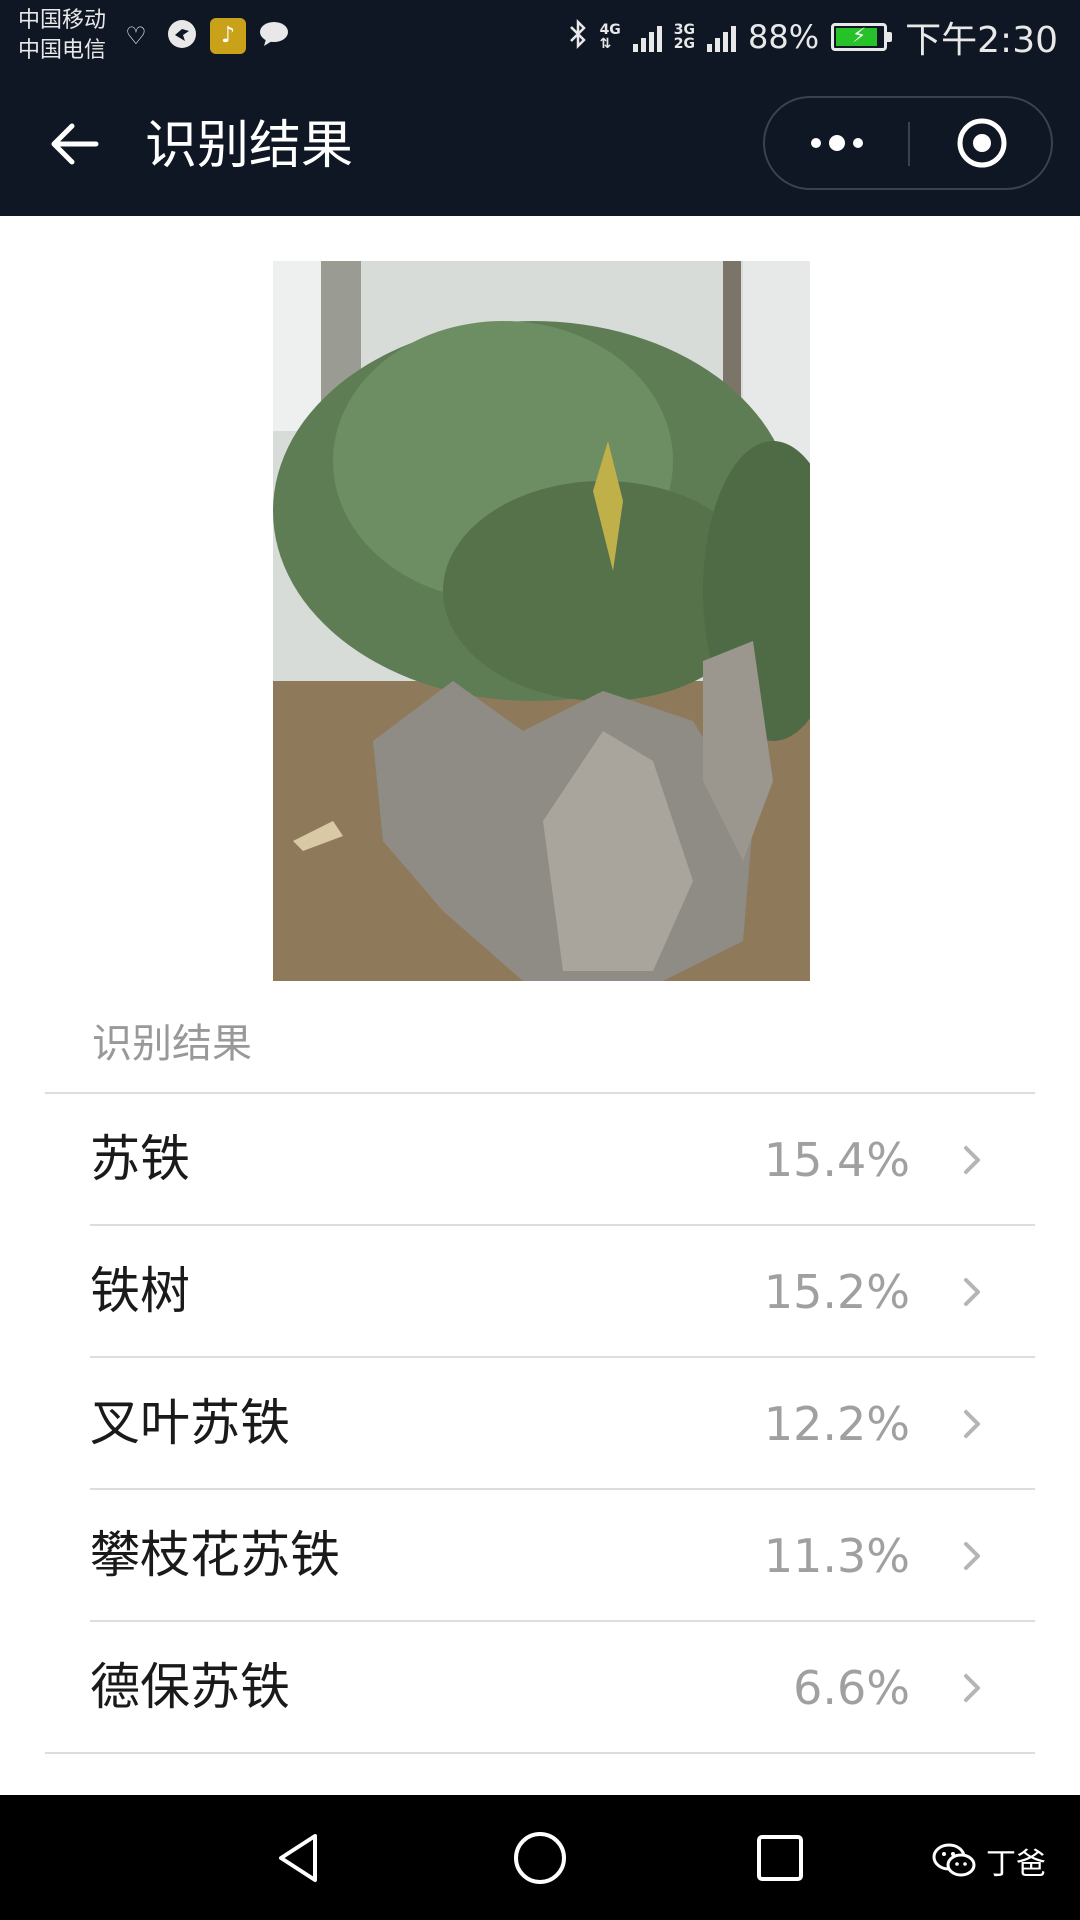 This screenshot has width=1080, height=1920. I want to click on result-name: 攀枝花苏铁, so click(215, 1555).